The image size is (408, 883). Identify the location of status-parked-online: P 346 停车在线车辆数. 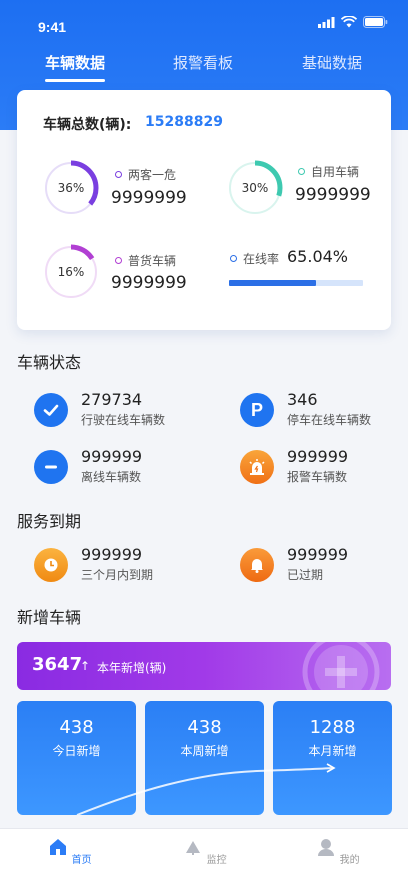
(324, 410).